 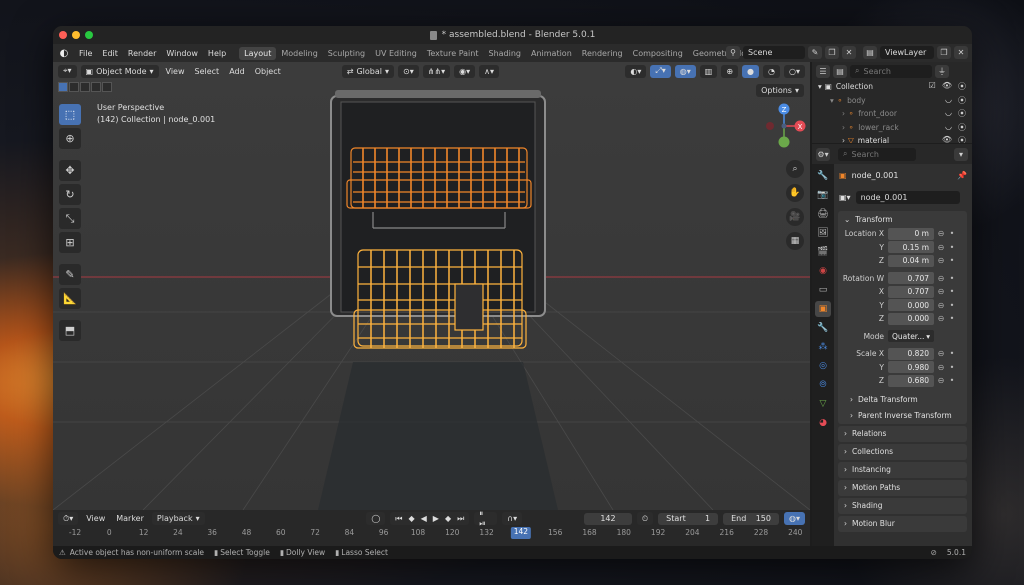 I want to click on scene-field: Scene, so click(x=774, y=52).